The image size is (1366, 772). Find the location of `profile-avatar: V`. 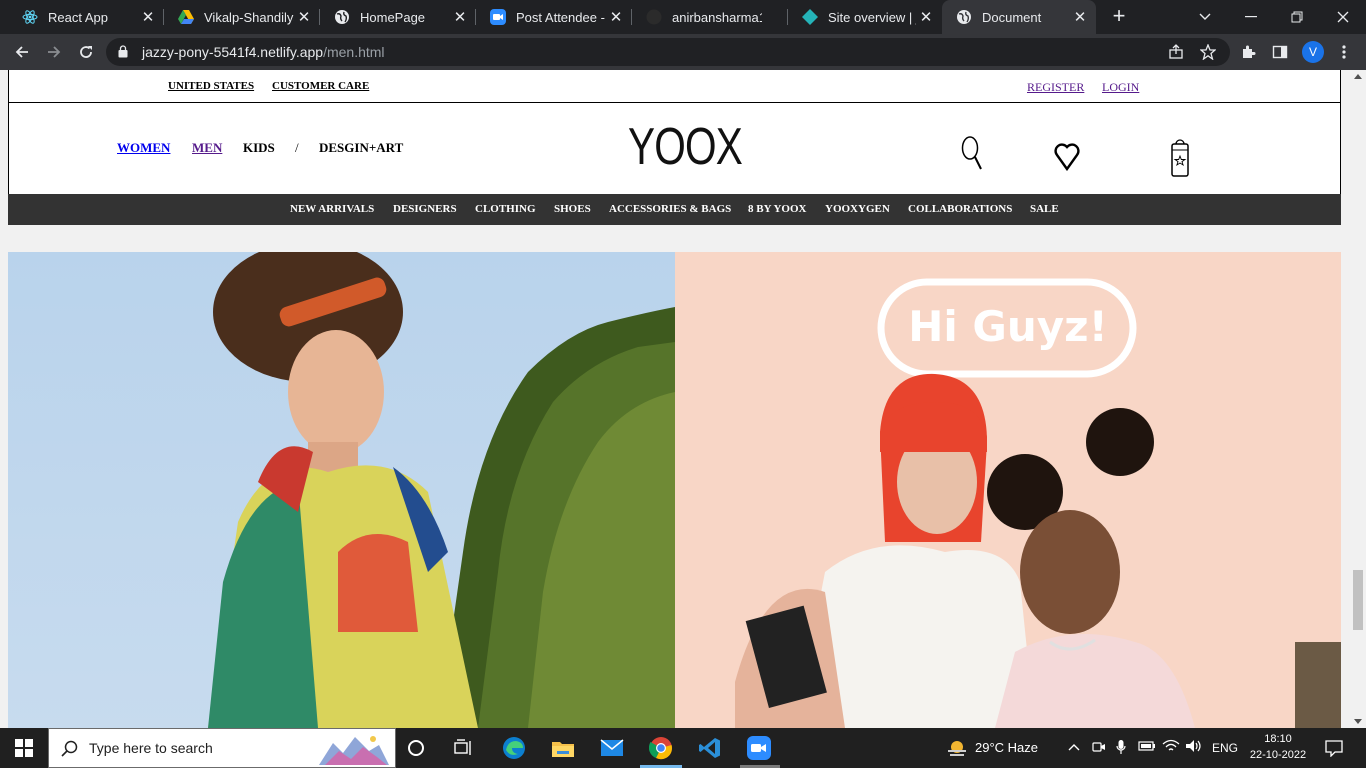

profile-avatar: V is located at coordinates (1313, 52).